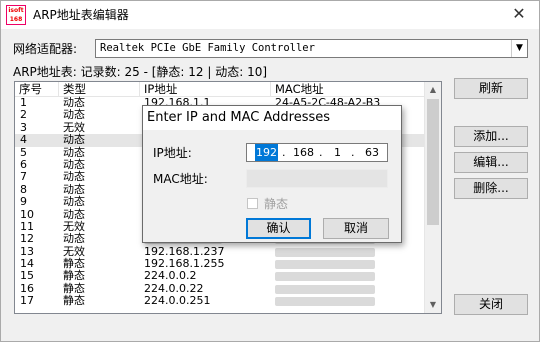  I want to click on table-header: 序号 类型 IP地址 MAC地址, so click(220, 89).